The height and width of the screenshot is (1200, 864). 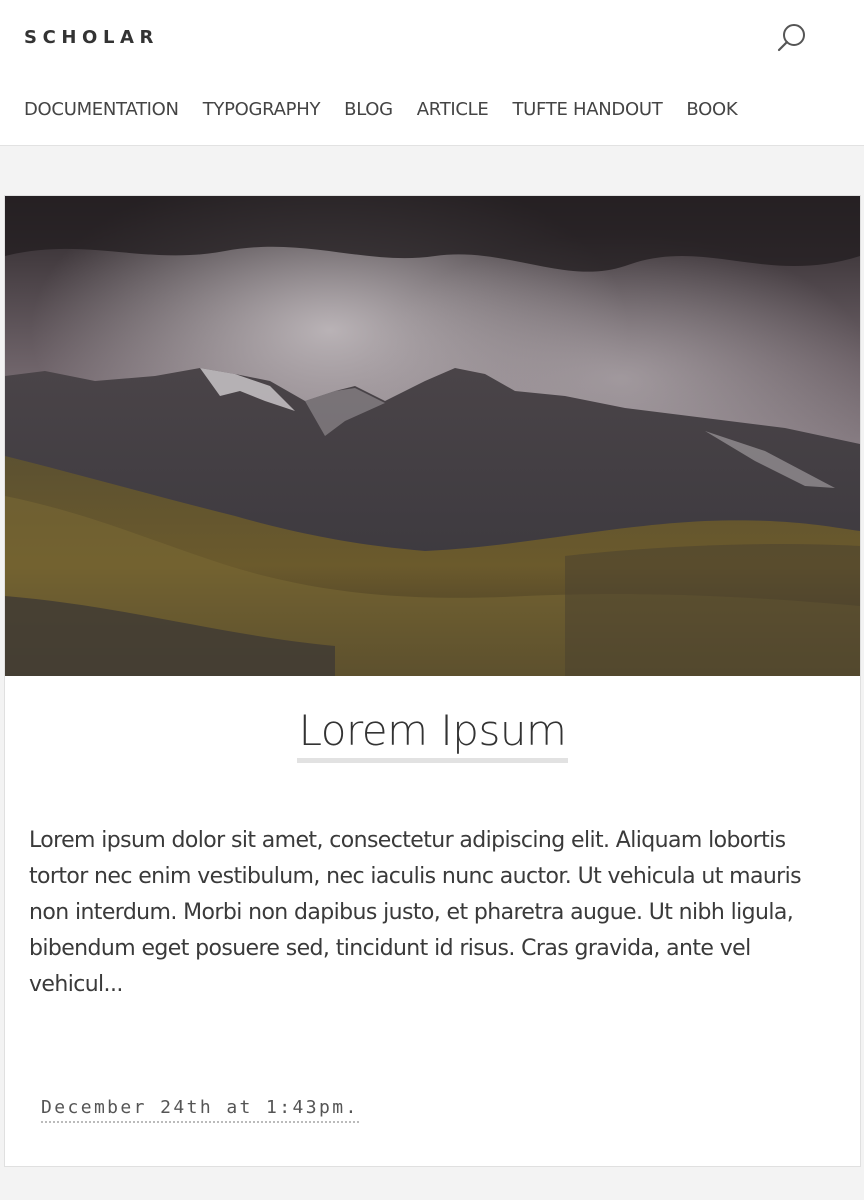 What do you see at coordinates (262, 110) in the screenshot?
I see `nav-item-typography: TYPOGRAPHY` at bounding box center [262, 110].